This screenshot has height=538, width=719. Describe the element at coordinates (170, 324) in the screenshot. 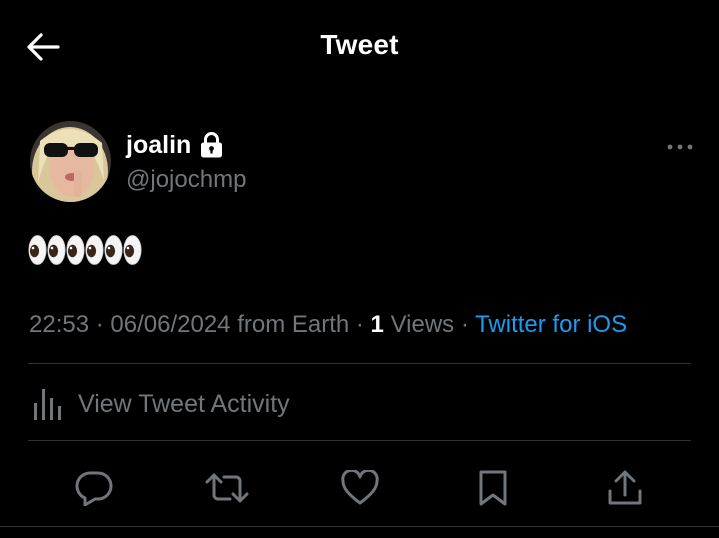

I see `tweet-date: 06/06/2024` at that location.